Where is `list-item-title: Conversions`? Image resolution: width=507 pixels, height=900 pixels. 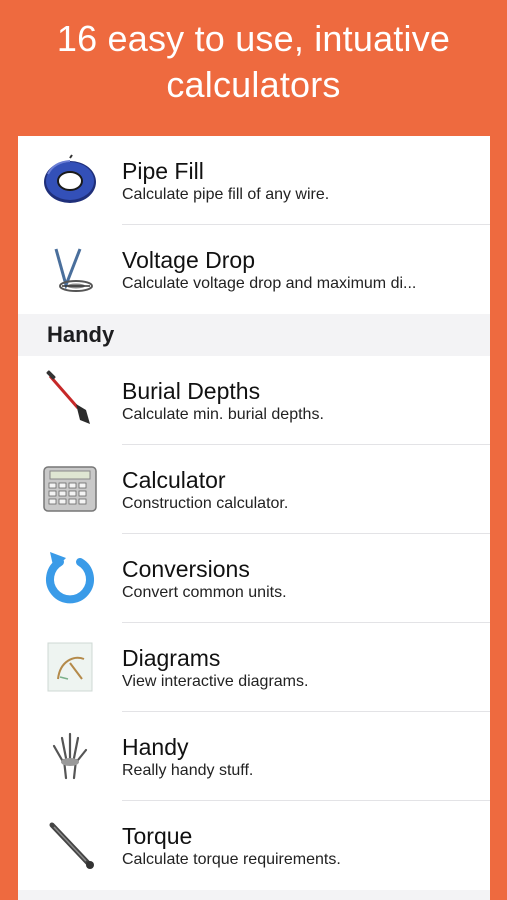 list-item-title: Conversions is located at coordinates (186, 569).